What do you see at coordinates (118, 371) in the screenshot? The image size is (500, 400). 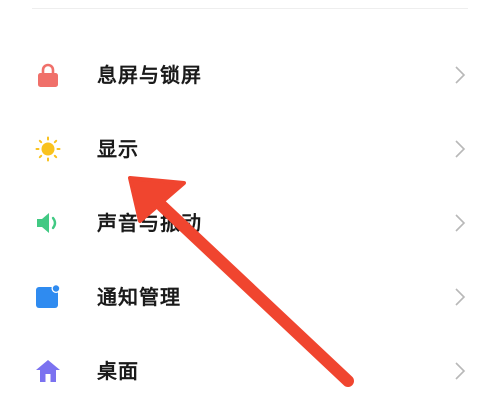 I see `settings-item-label: 桌面` at bounding box center [118, 371].